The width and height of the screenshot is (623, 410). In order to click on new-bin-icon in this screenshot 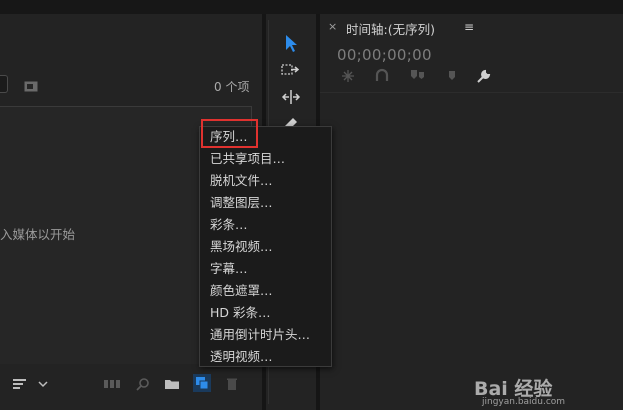, I will do `click(172, 383)`.